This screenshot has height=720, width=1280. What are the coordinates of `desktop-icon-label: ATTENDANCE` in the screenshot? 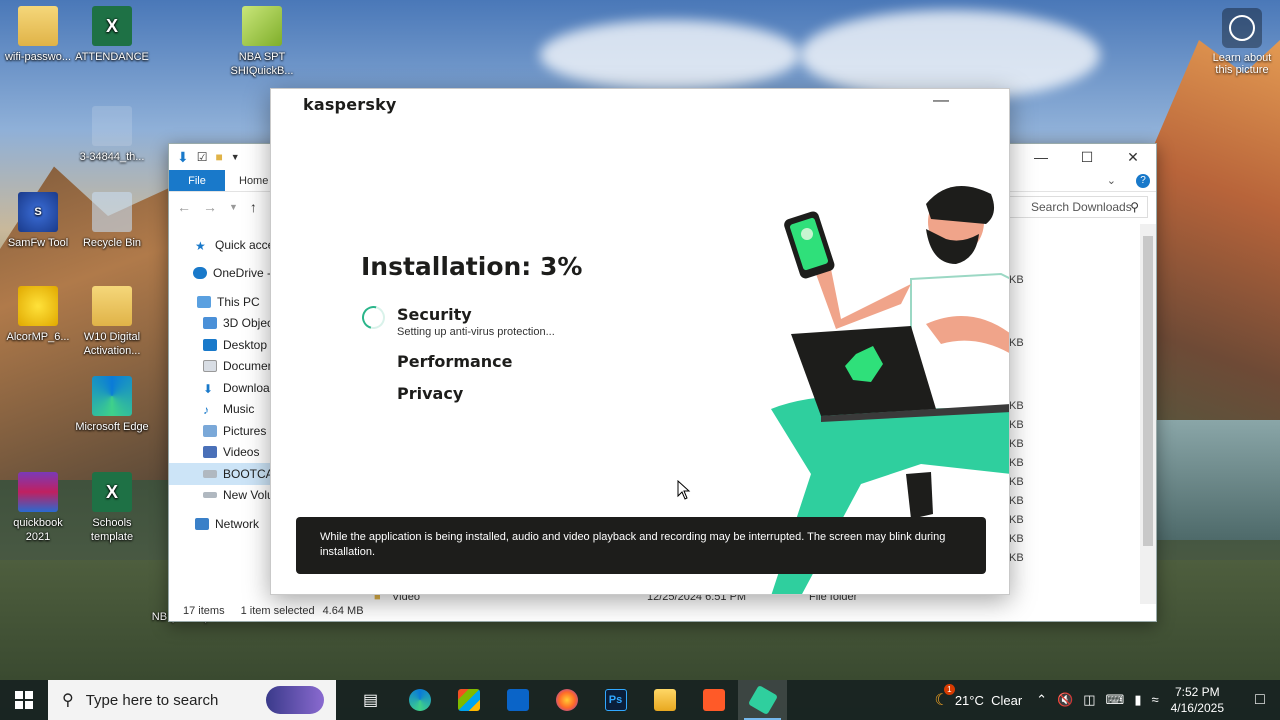 It's located at (112, 57).